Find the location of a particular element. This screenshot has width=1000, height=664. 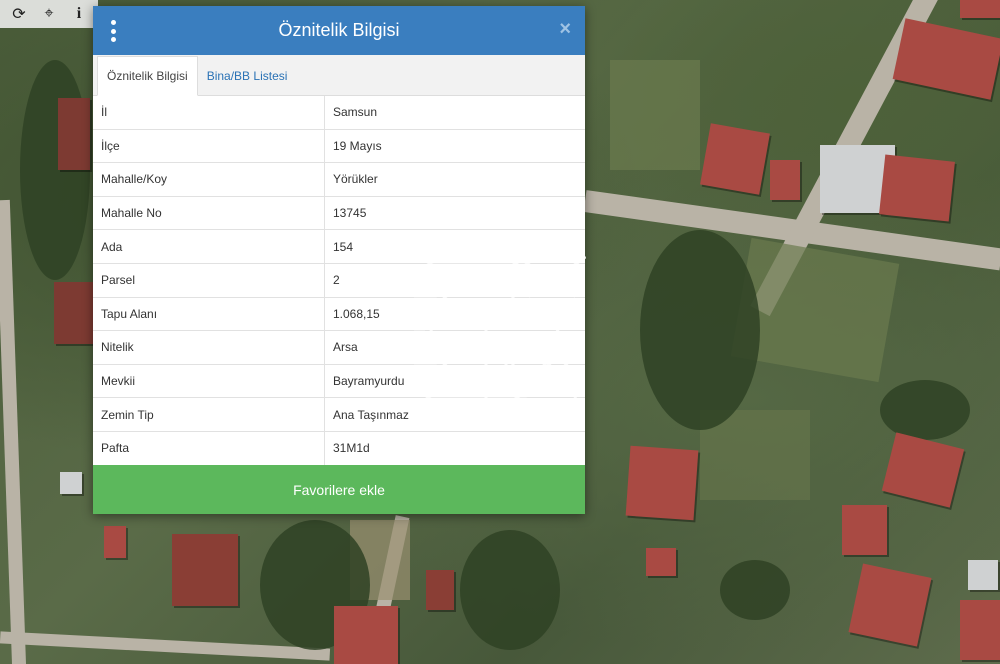

map-road is located at coordinates (13, 431).